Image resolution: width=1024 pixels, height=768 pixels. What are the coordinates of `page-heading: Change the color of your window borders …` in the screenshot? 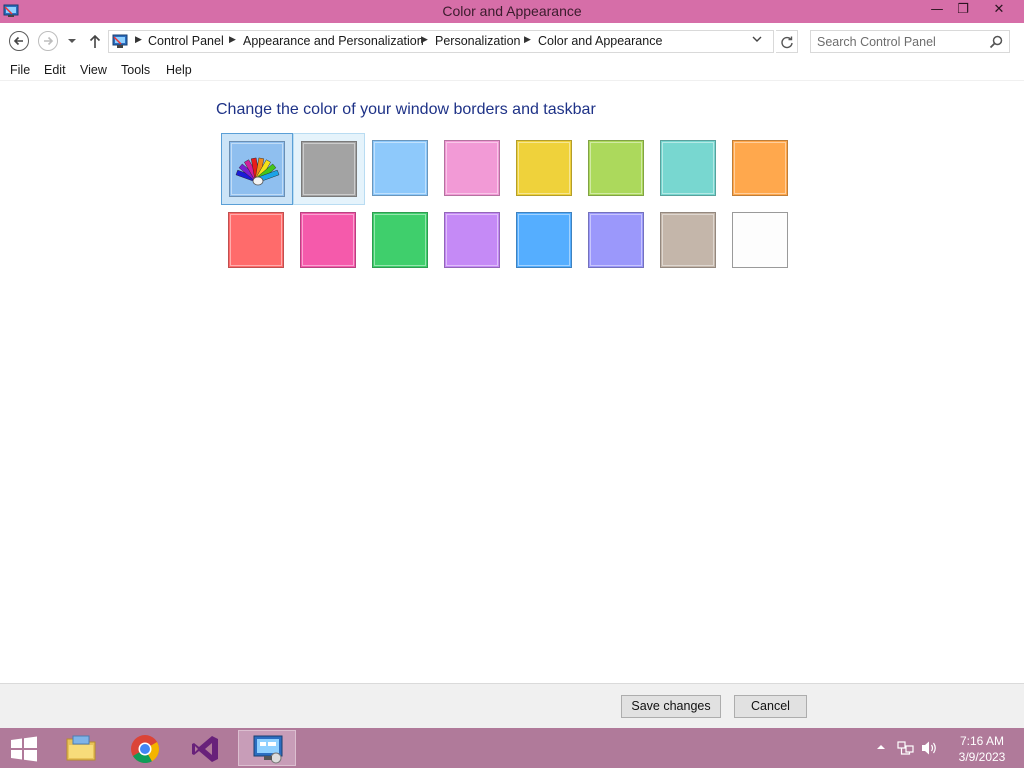 It's located at (406, 109).